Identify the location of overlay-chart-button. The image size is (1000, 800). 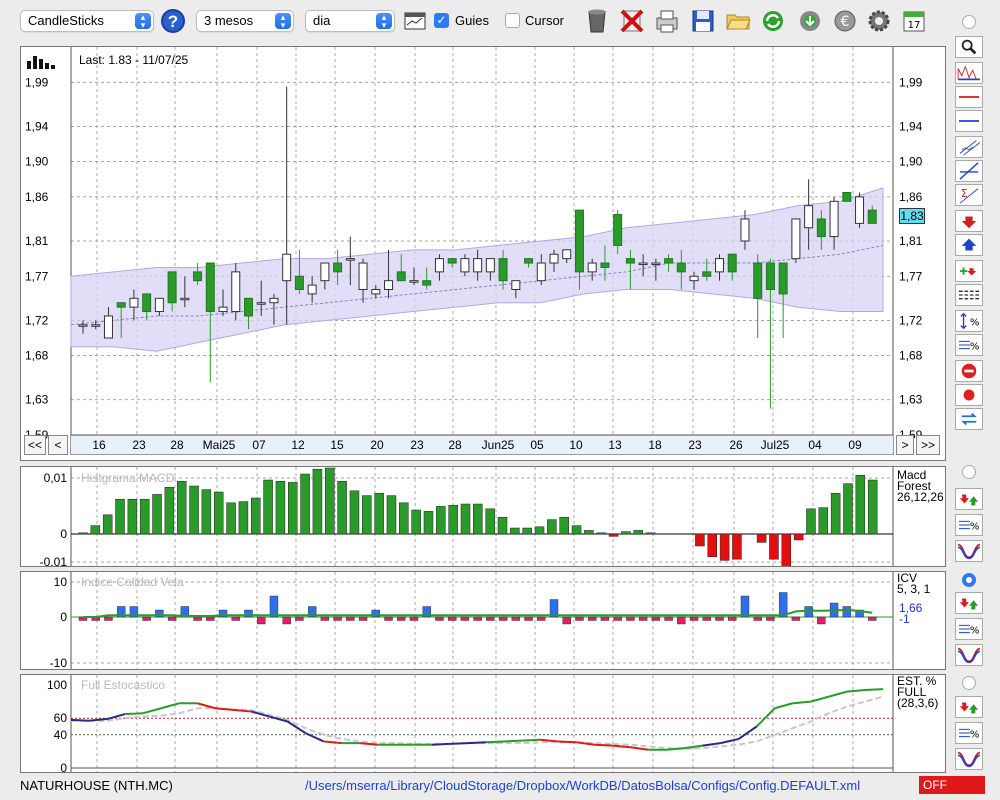
(969, 73).